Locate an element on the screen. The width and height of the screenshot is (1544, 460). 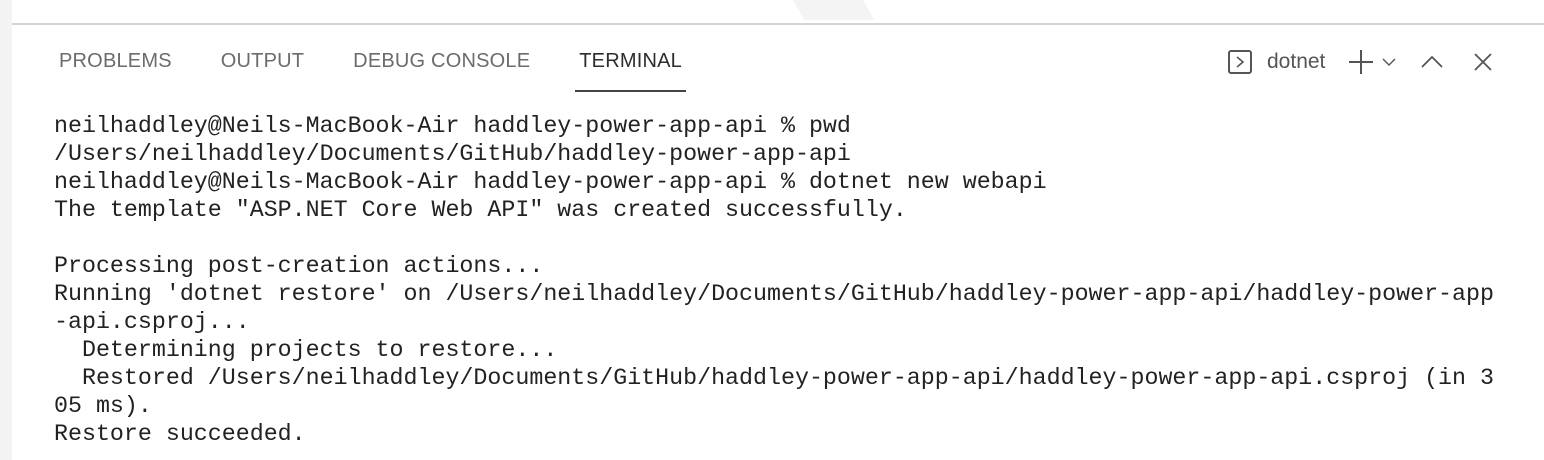
tab-output: OUTPUT is located at coordinates (262, 71).